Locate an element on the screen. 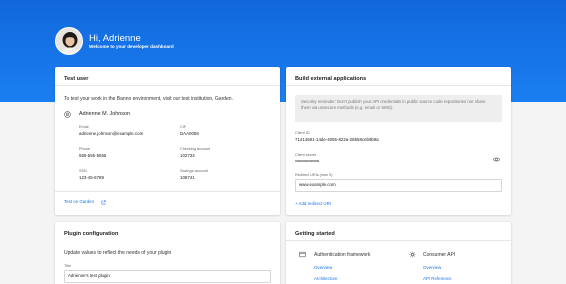 The height and width of the screenshot is (284, 566). browser-window-icon is located at coordinates (302, 254).